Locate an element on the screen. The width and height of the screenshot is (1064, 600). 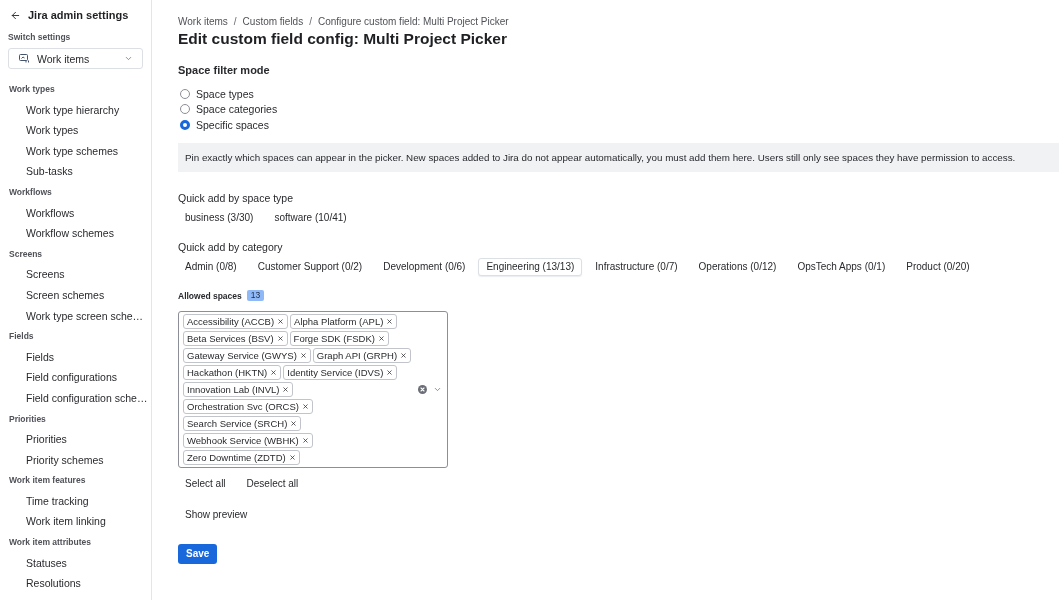
quick-add-button: Development (0/6) is located at coordinates (424, 266).